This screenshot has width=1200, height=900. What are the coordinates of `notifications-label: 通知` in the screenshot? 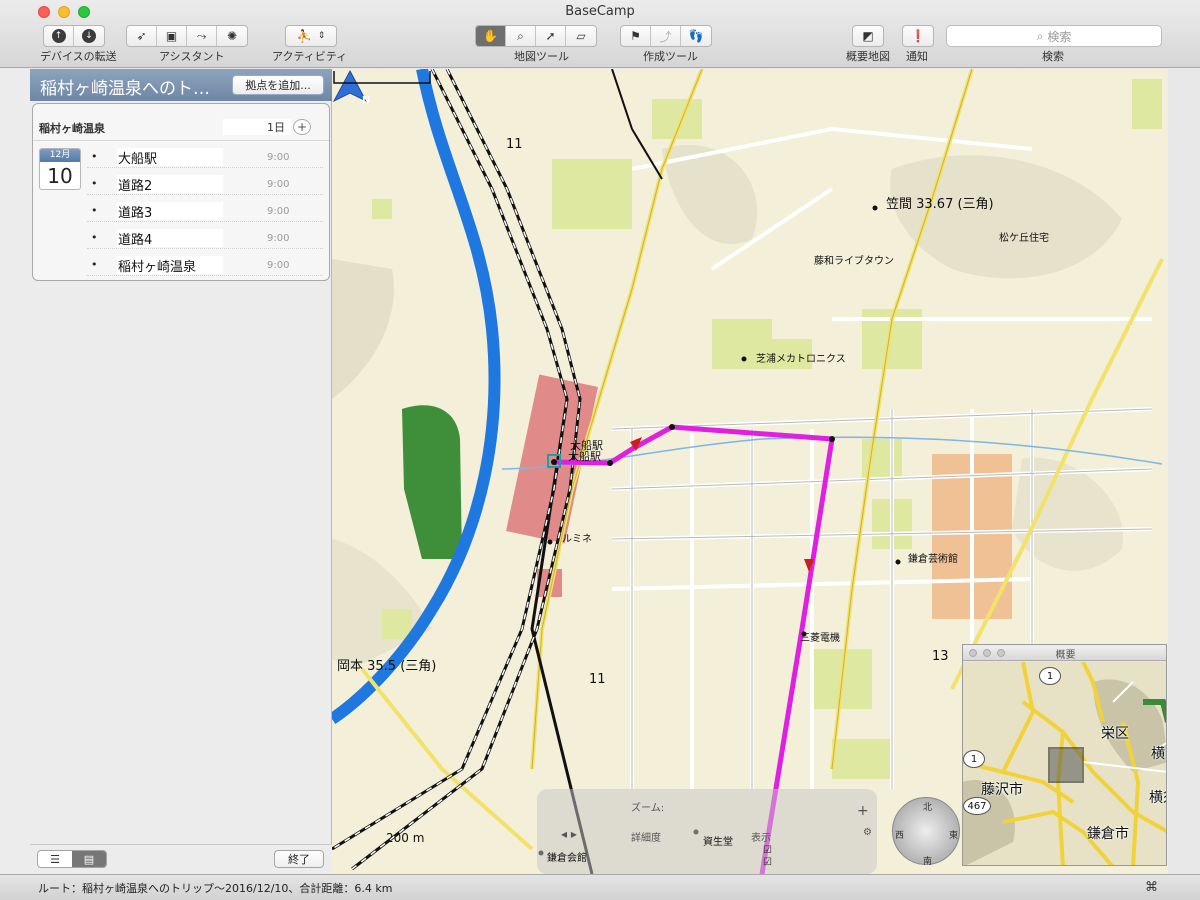 It's located at (917, 56).